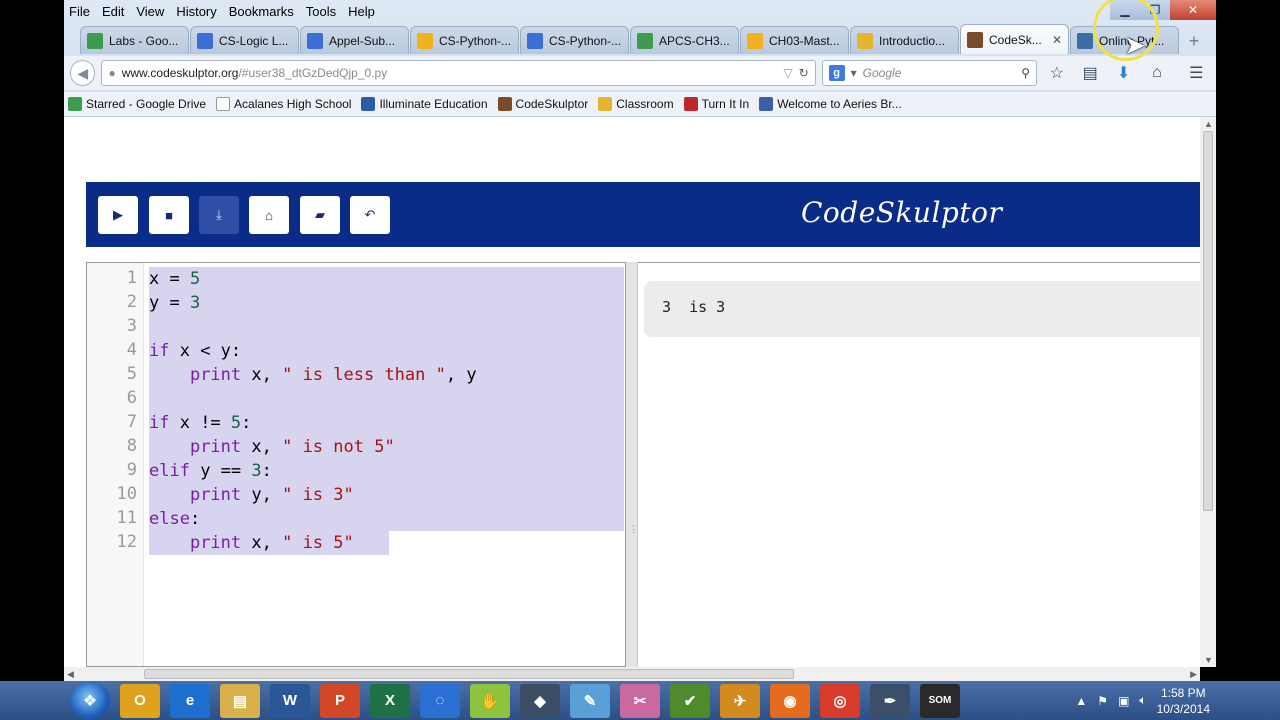 This screenshot has width=1280, height=720. I want to click on outlook-taskbar-icon: O, so click(140, 700).